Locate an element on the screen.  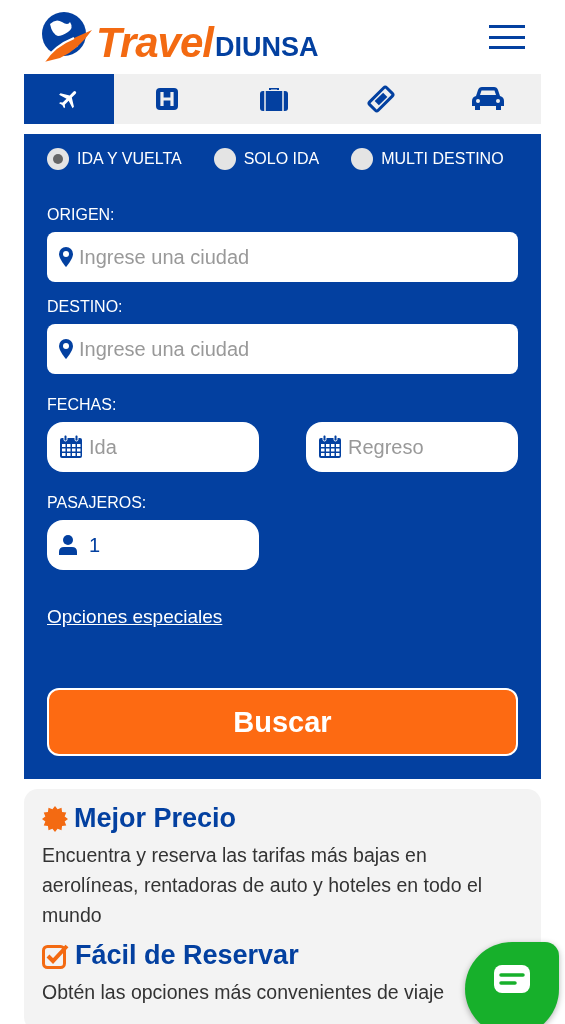
field-label: ORIGEN: is located at coordinates (81, 215).